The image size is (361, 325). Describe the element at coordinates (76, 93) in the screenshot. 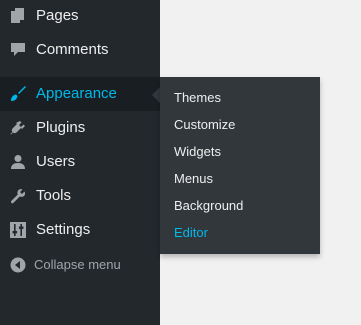

I see `menu-label: Appearance` at that location.